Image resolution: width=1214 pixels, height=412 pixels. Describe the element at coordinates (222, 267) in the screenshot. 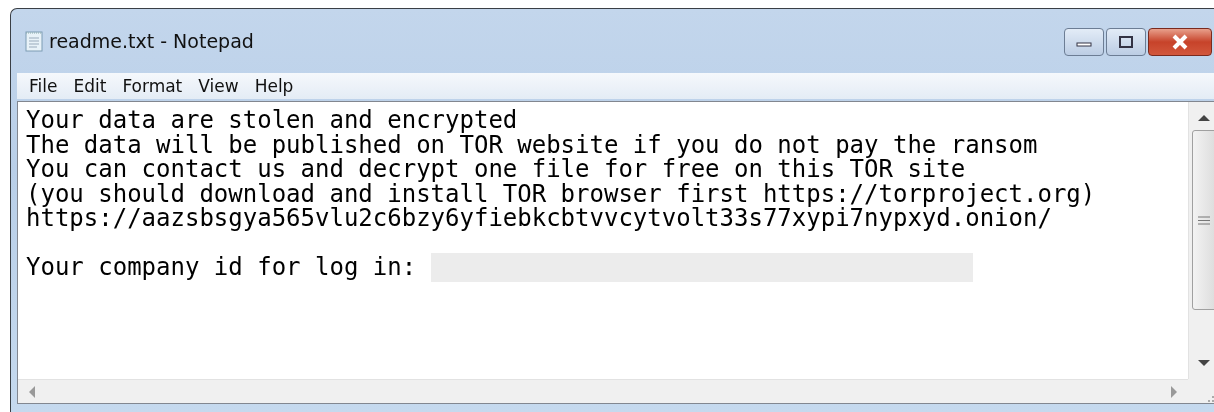

I see `text-line: Your company id for log in:` at that location.